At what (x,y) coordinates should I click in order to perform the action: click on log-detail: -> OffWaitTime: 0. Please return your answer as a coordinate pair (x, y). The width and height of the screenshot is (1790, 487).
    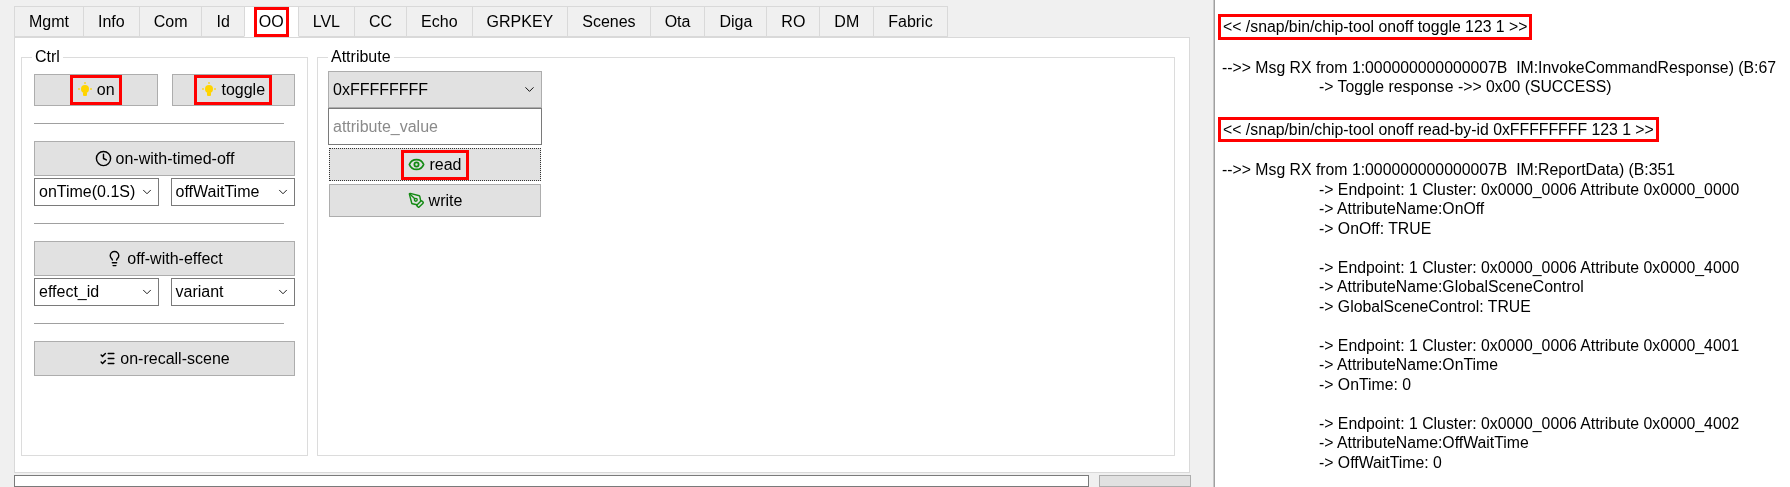
    Looking at the image, I should click on (1381, 462).